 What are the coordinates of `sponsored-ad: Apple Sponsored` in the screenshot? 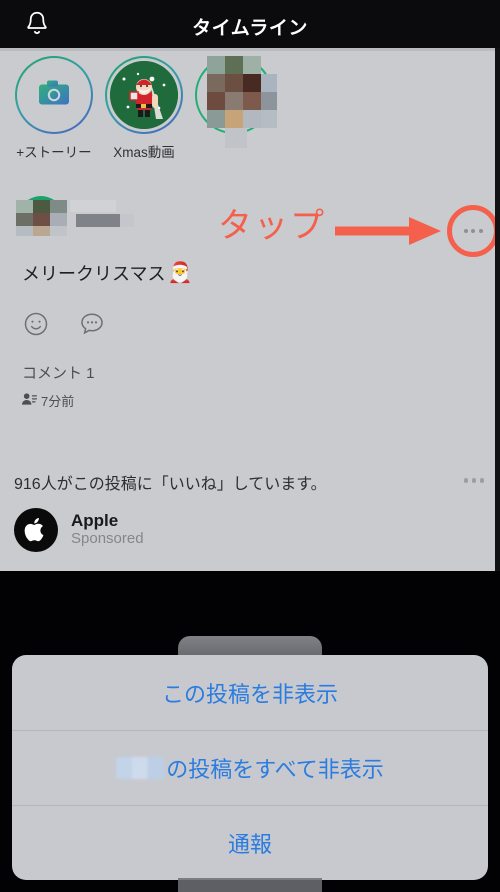 It's located at (79, 530).